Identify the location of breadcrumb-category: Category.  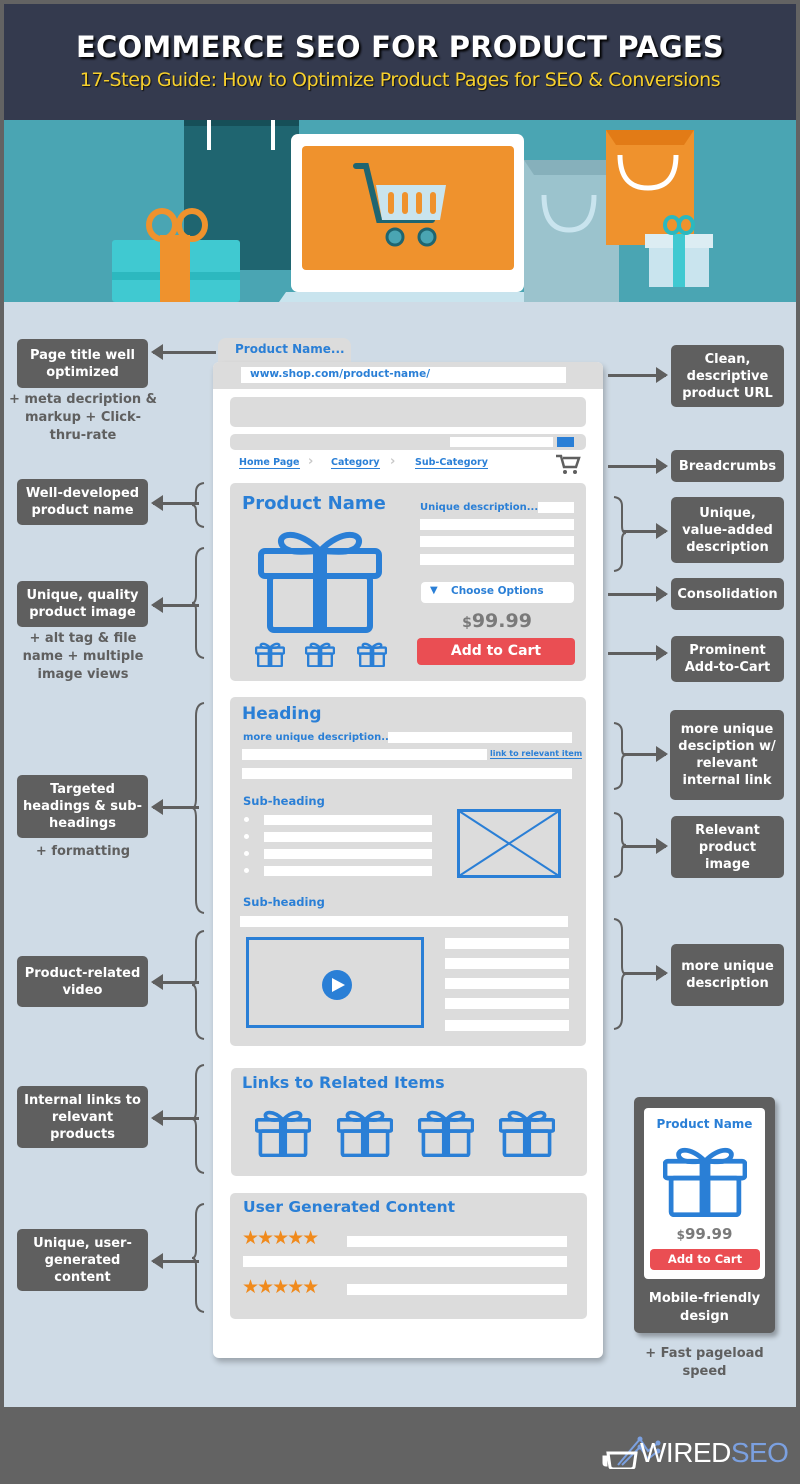
(355, 463).